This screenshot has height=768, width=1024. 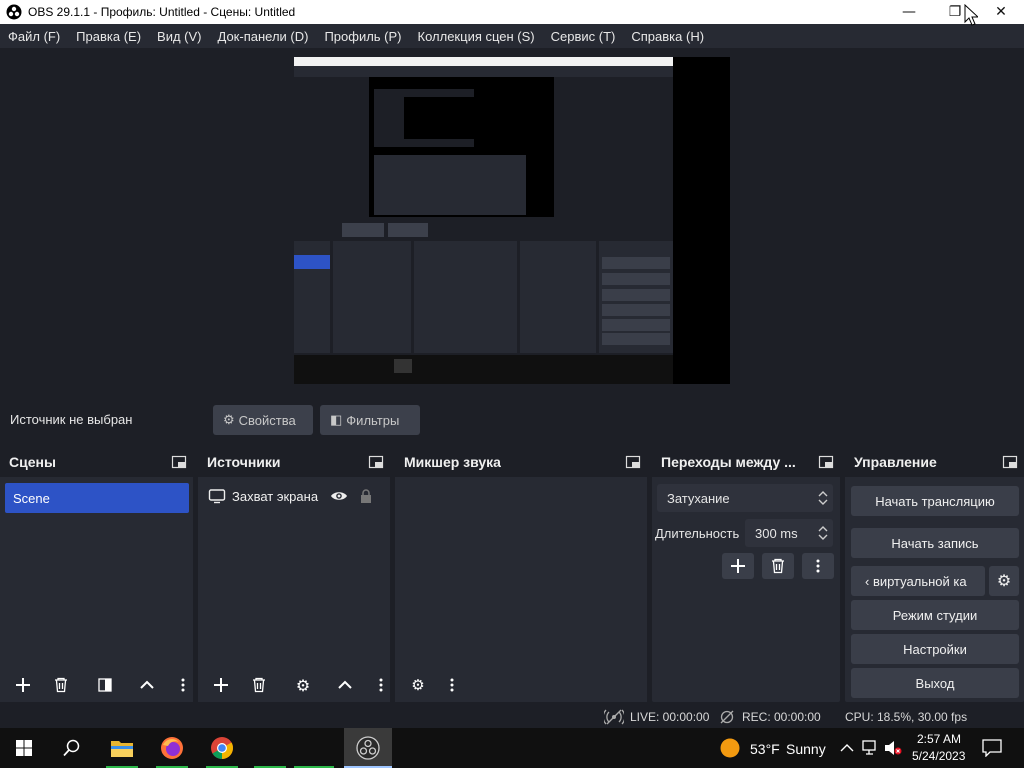 What do you see at coordinates (362, 36) in the screenshot?
I see `menu-profile: Профиль (P)` at bounding box center [362, 36].